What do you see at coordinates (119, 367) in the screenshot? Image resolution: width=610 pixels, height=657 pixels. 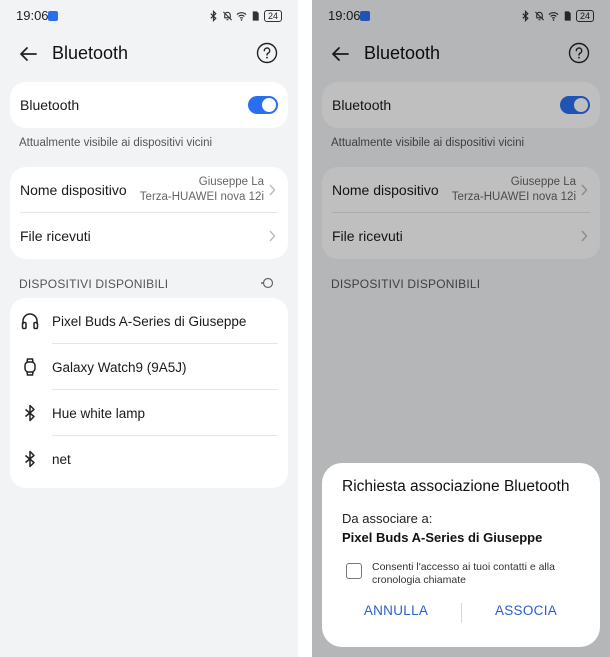 I see `device-name: Galaxy Watch9 (9A5J)` at bounding box center [119, 367].